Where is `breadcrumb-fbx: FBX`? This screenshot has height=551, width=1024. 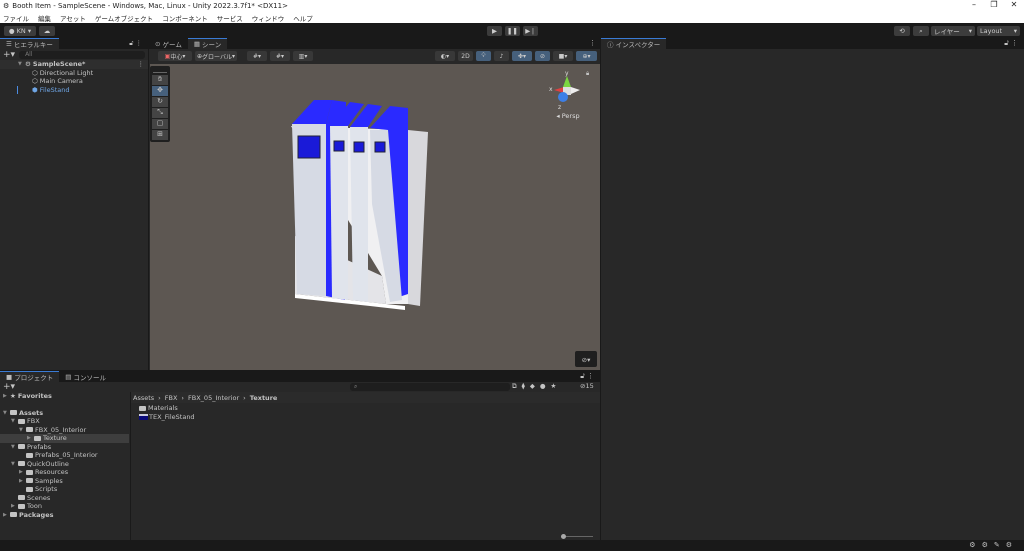 breadcrumb-fbx: FBX is located at coordinates (171, 398).